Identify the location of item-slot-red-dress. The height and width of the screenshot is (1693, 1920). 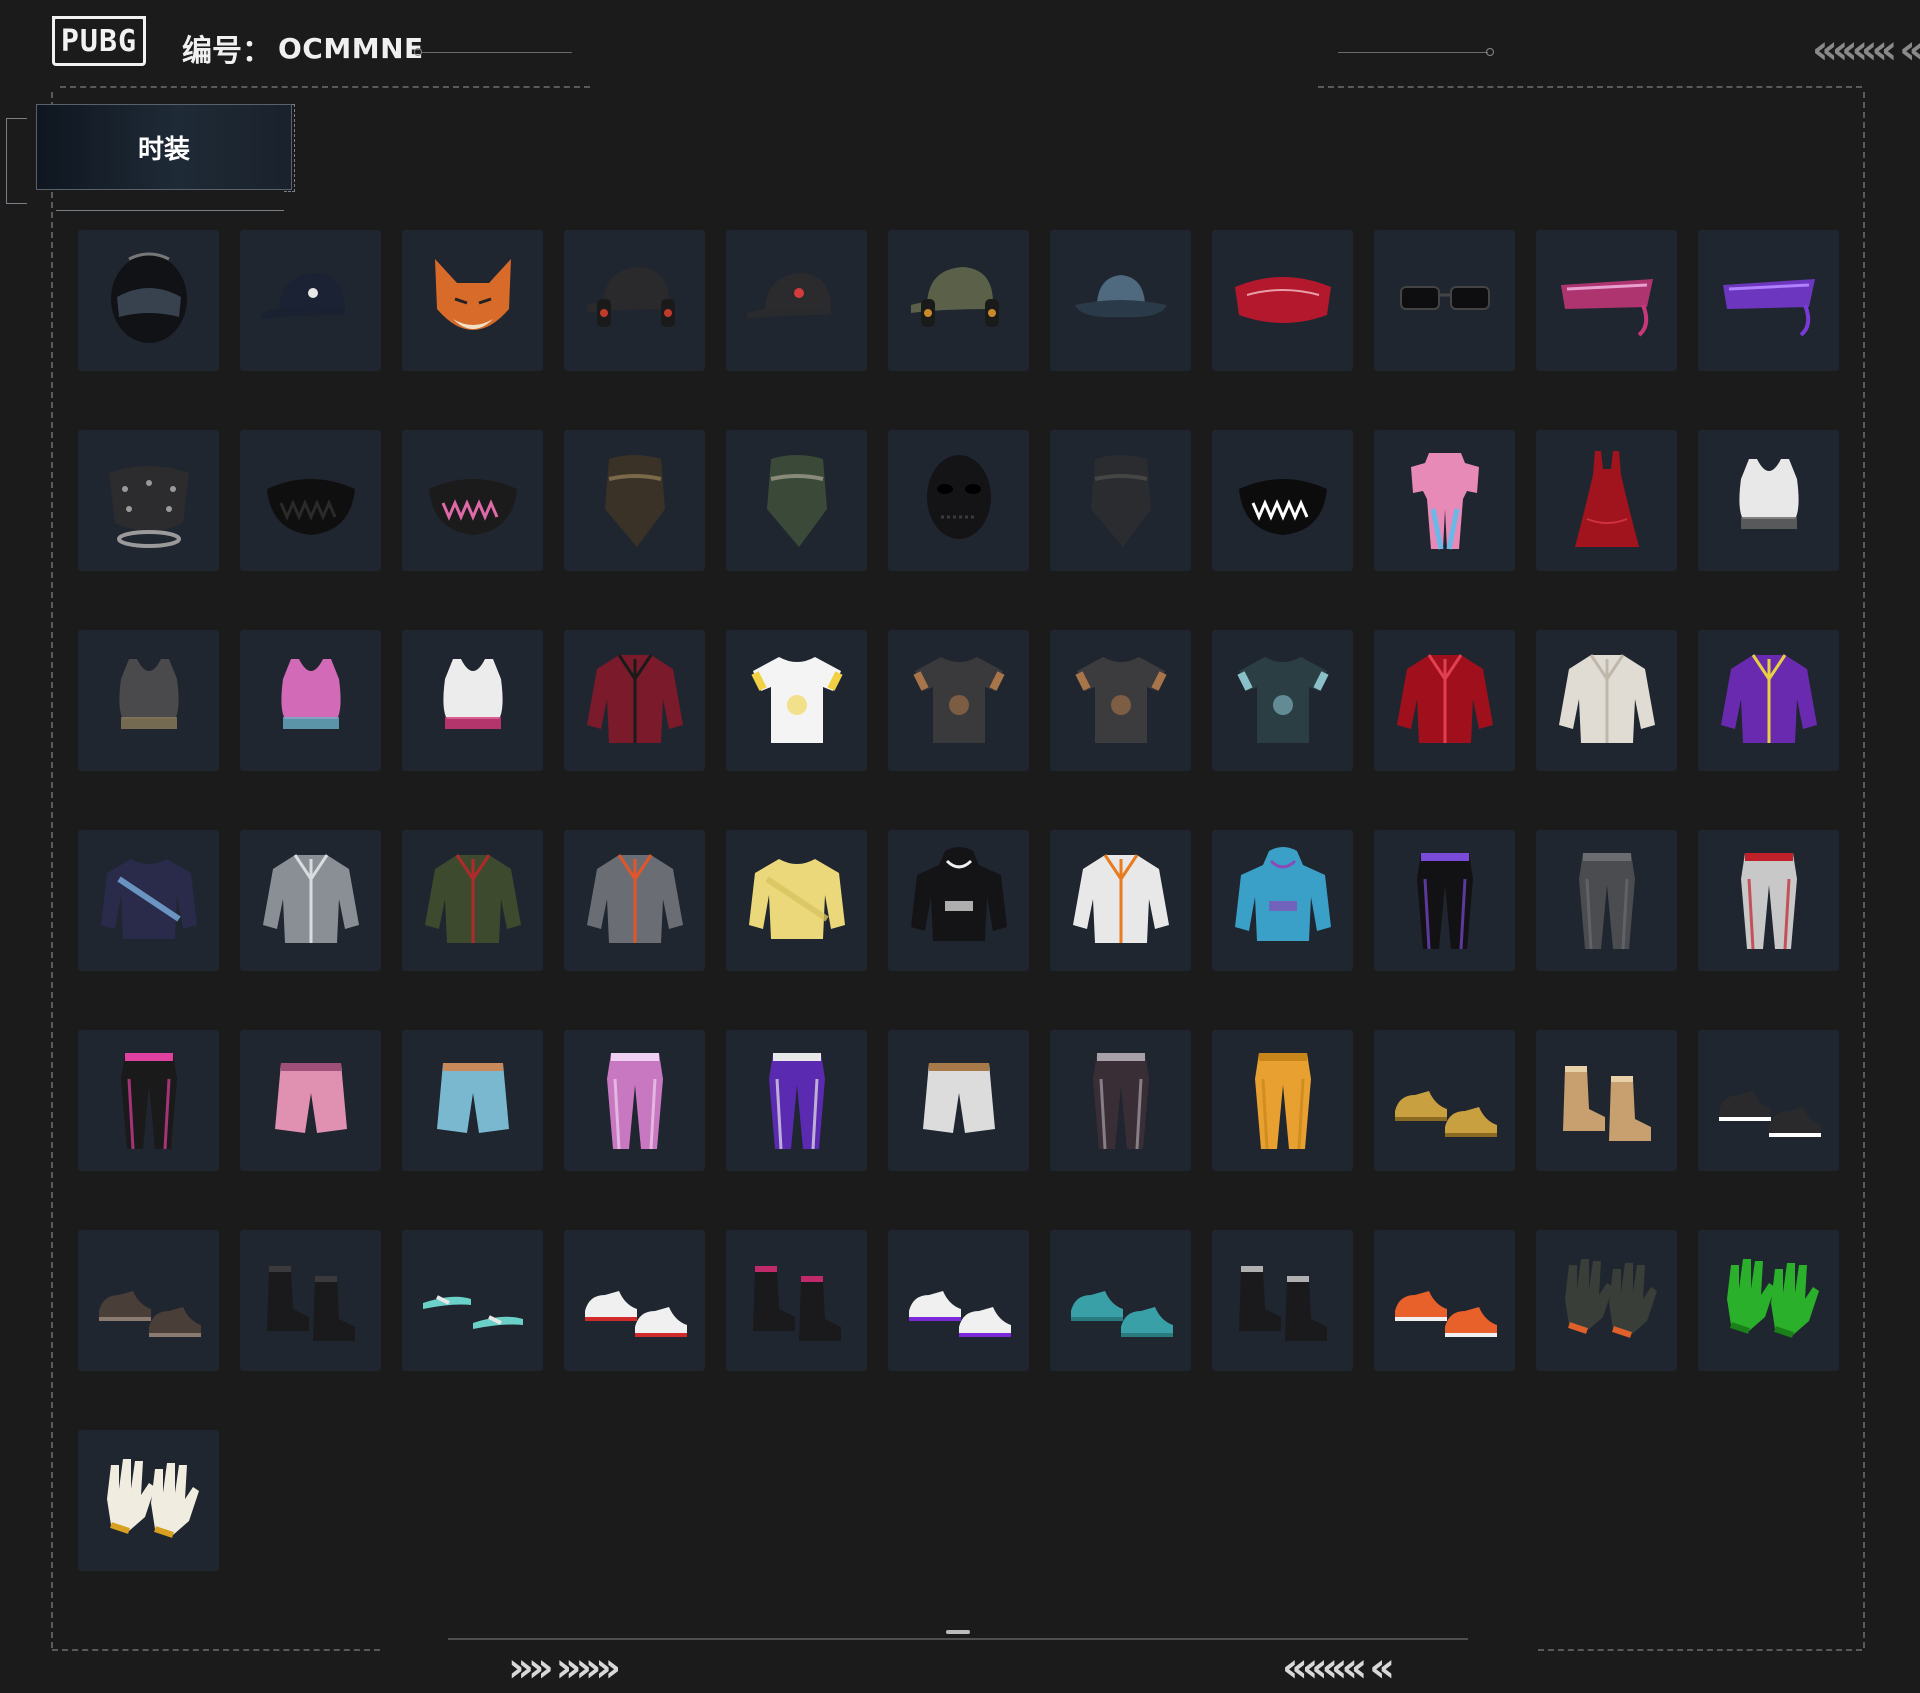
(1606, 500).